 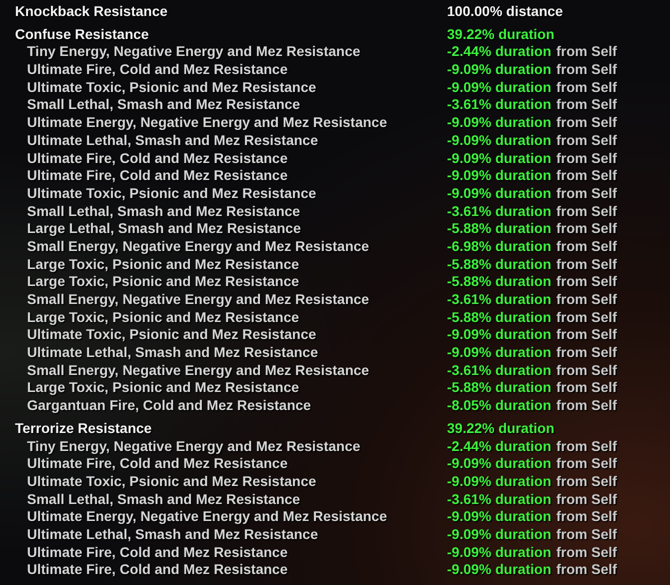 I want to click on attribute-name: Knockback Resistance, so click(x=92, y=12).